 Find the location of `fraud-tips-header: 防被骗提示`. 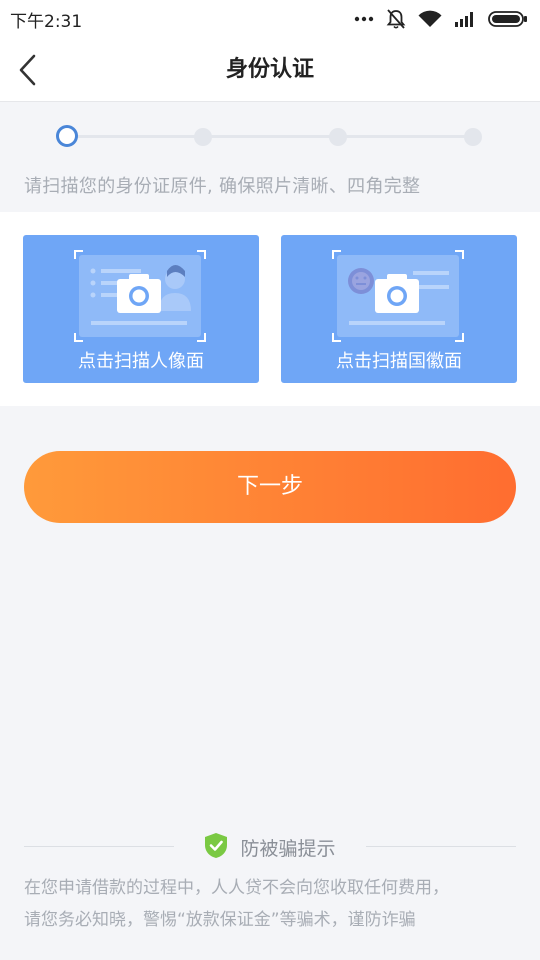

fraud-tips-header: 防被骗提示 is located at coordinates (270, 847).